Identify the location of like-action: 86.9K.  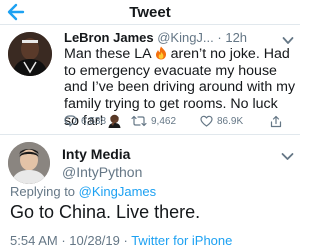
(221, 121).